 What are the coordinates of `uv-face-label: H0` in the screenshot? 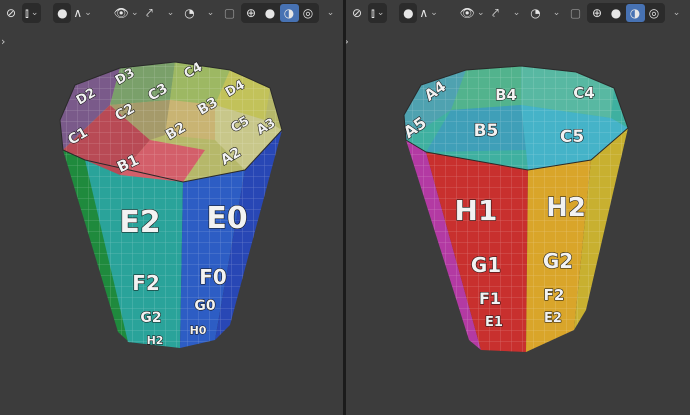 It's located at (198, 330).